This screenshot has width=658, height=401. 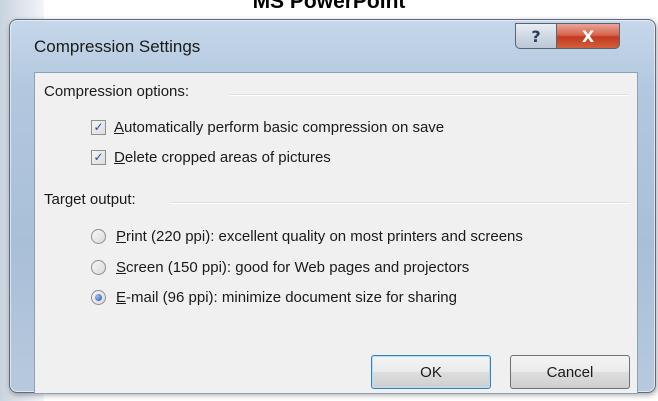 What do you see at coordinates (222, 157) in the screenshot?
I see `delete-cropped-label: Delete cropped areas of pictures` at bounding box center [222, 157].